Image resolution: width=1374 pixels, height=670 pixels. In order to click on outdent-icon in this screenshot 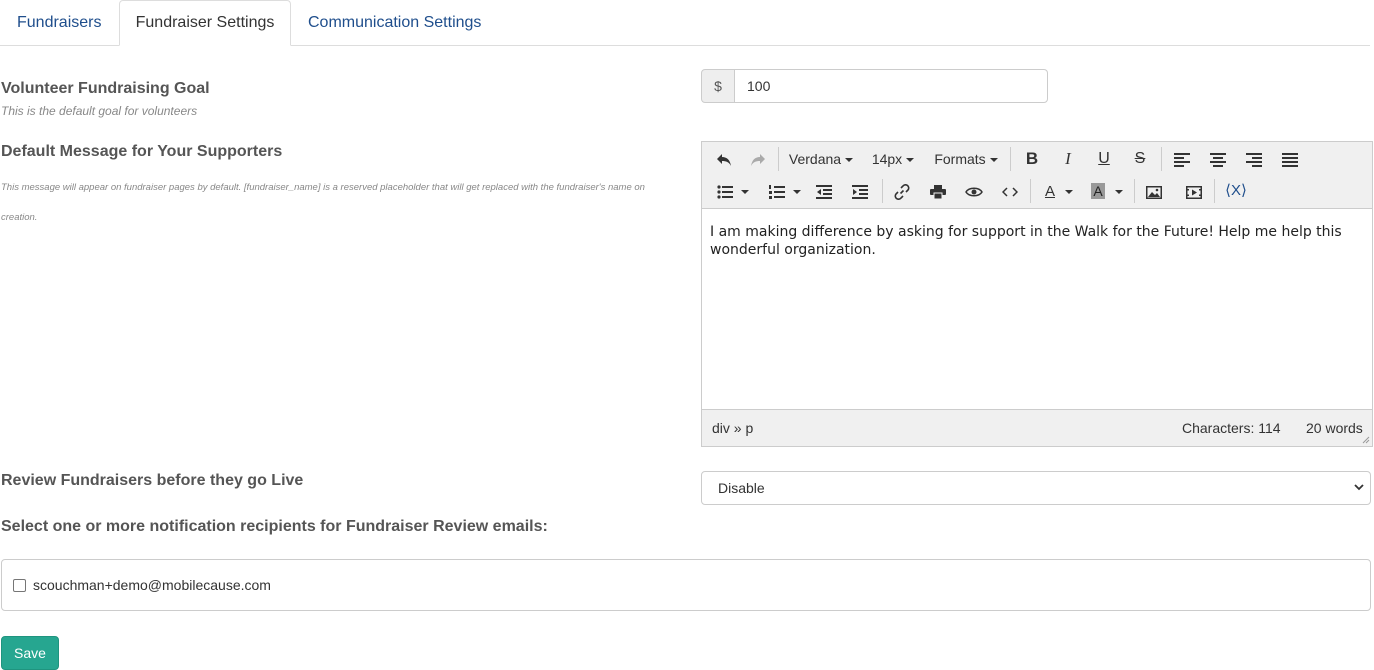, I will do `click(824, 191)`.